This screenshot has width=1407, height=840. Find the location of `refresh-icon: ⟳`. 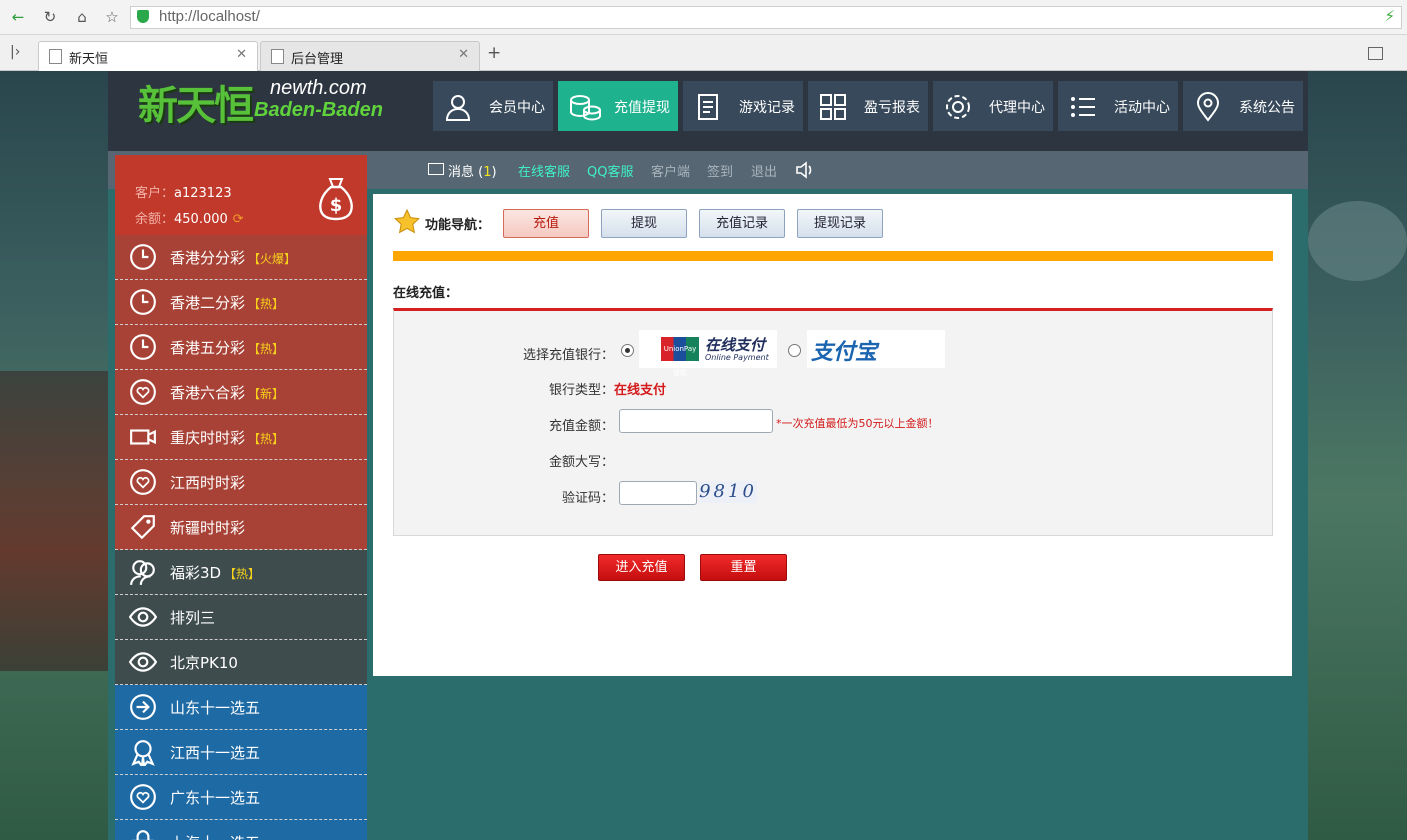

refresh-icon: ⟳ is located at coordinates (238, 219).